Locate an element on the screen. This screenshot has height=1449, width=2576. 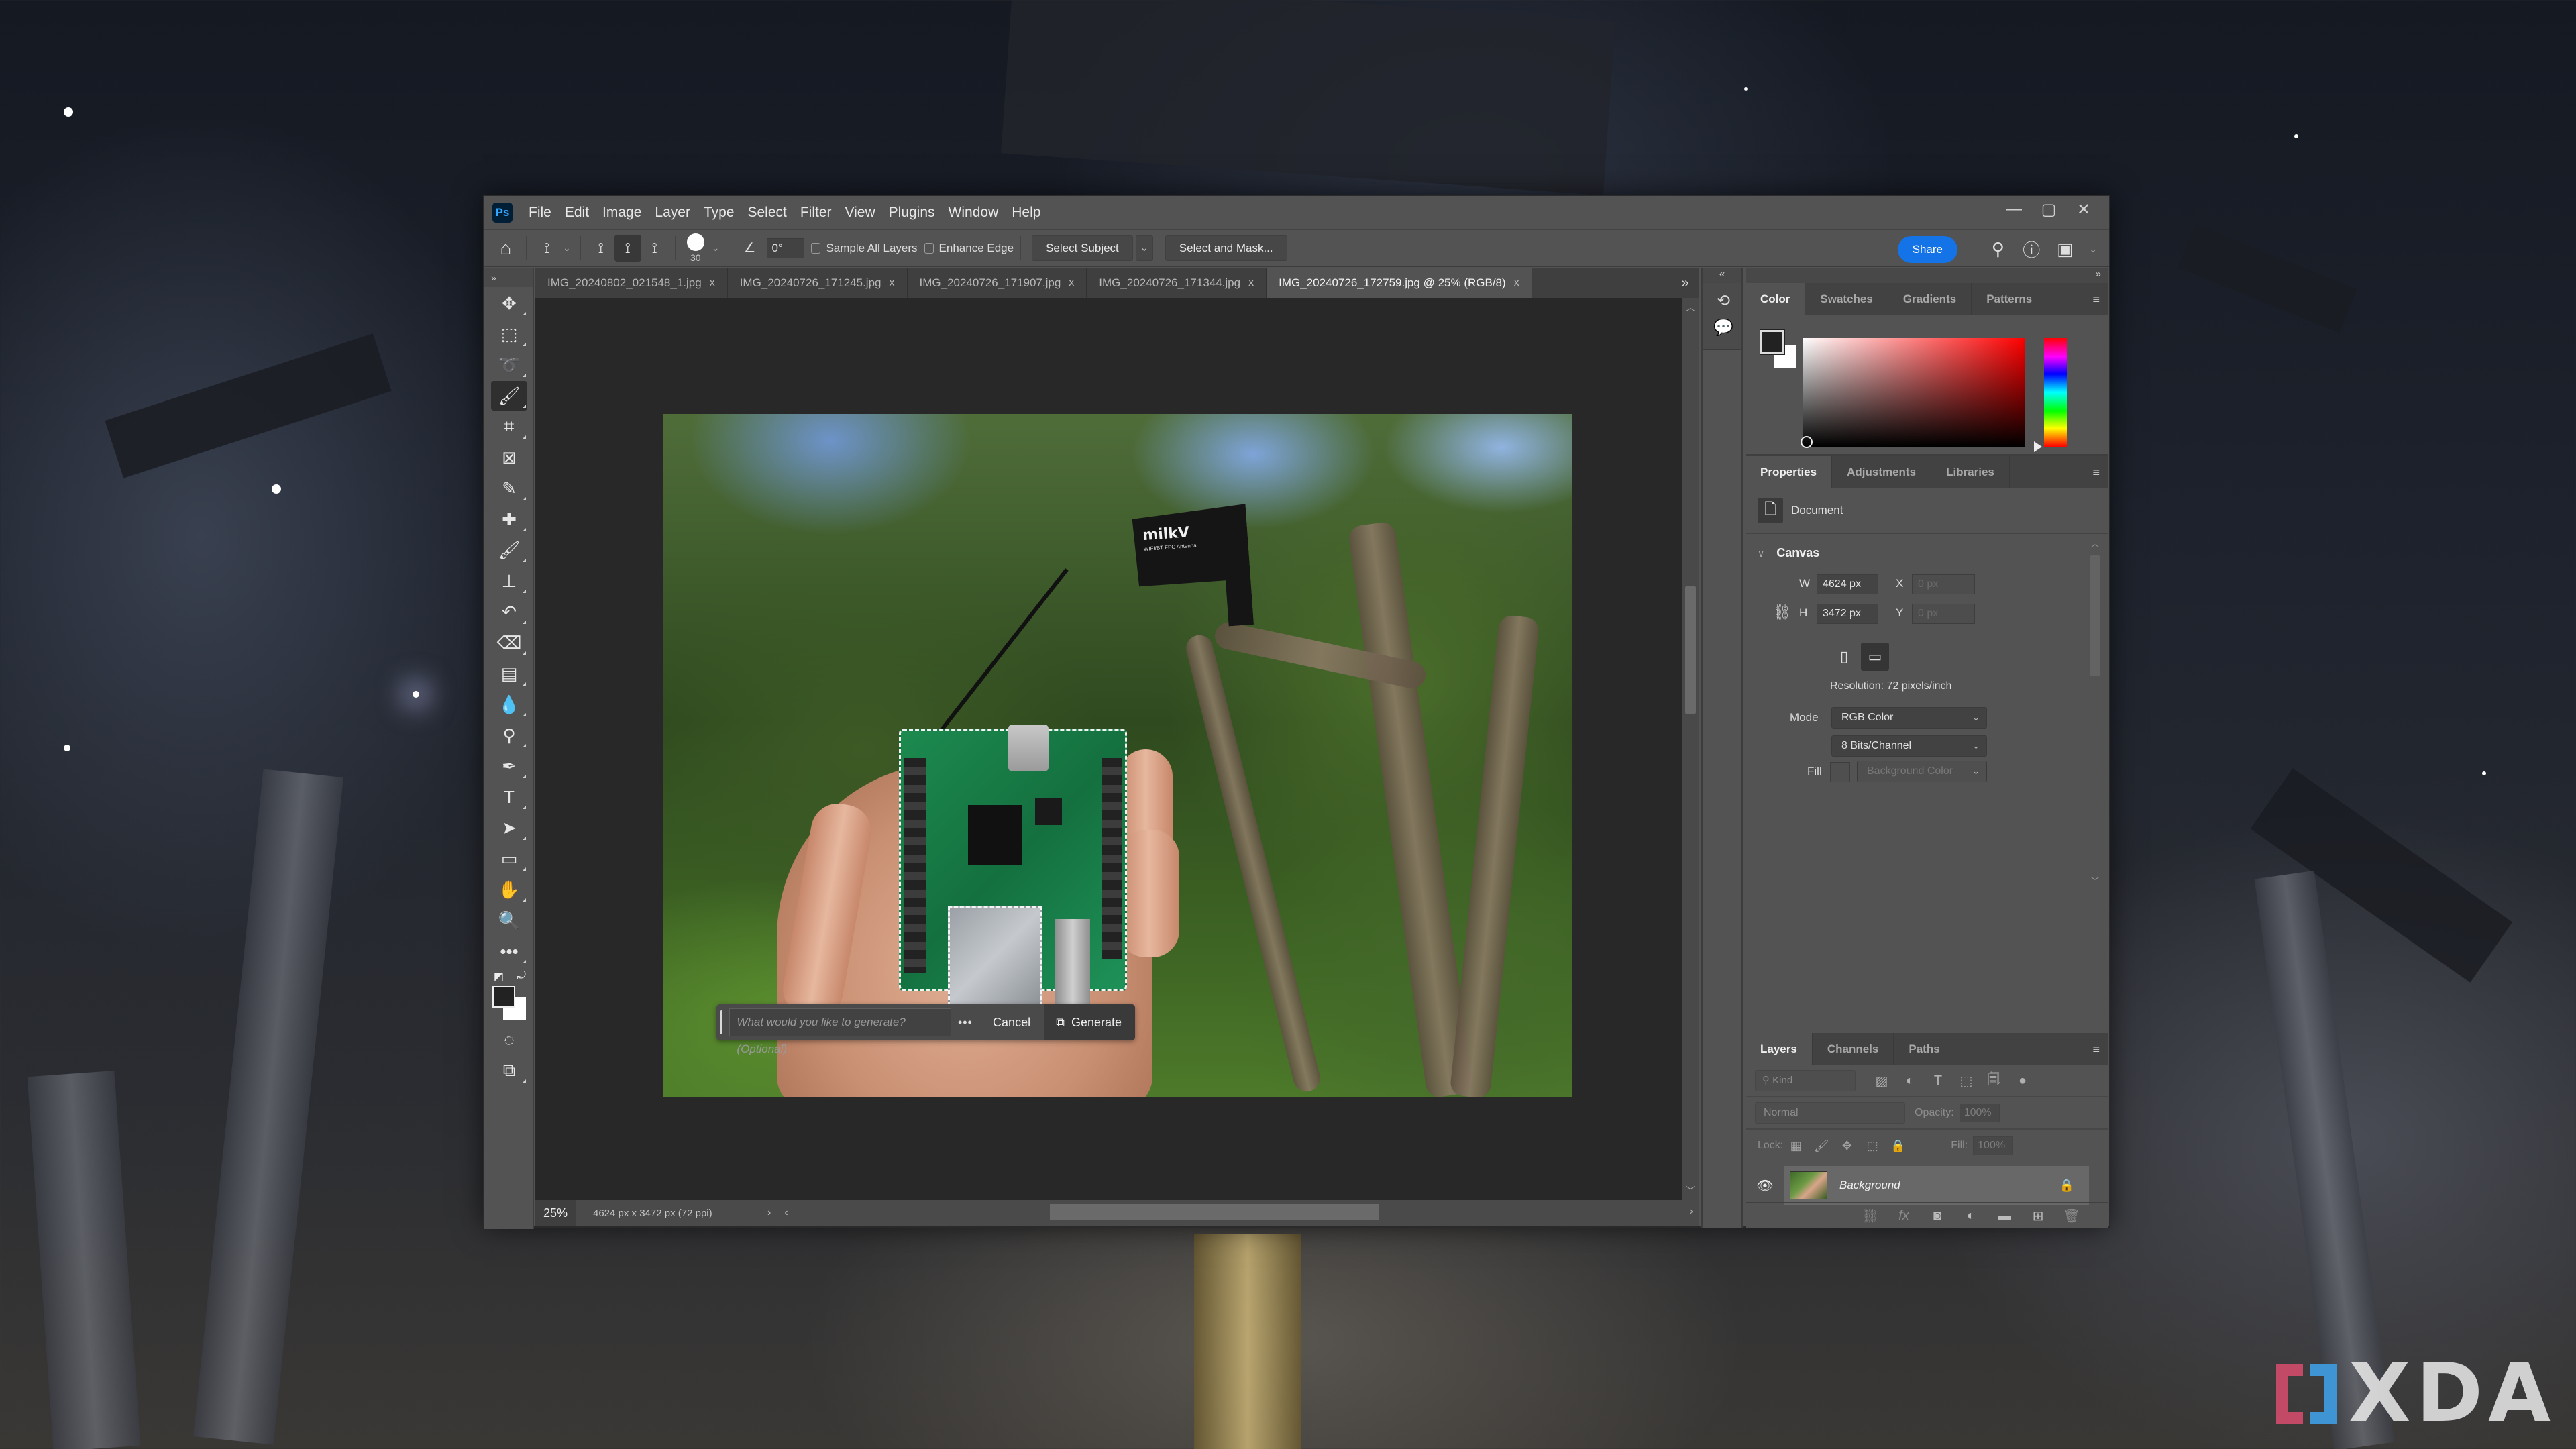
fill-select: Background Color ⌄ is located at coordinates (1922, 771).